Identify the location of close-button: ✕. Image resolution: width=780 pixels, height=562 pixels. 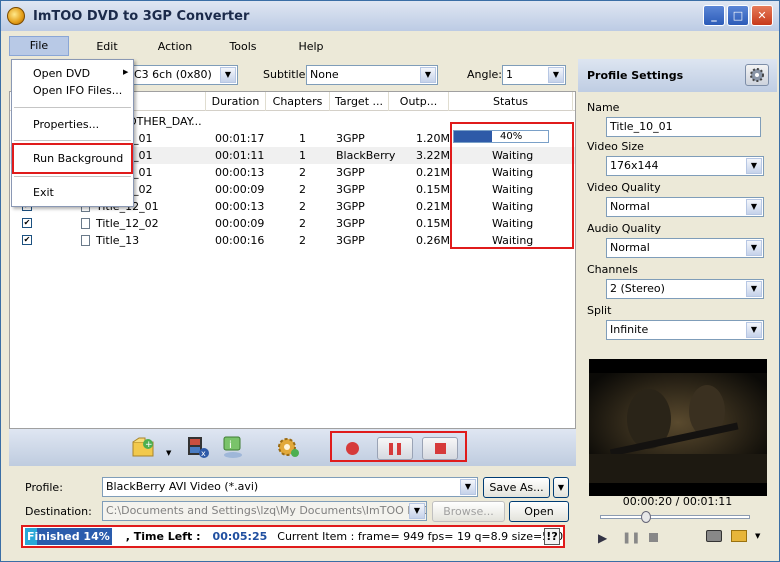
(762, 15).